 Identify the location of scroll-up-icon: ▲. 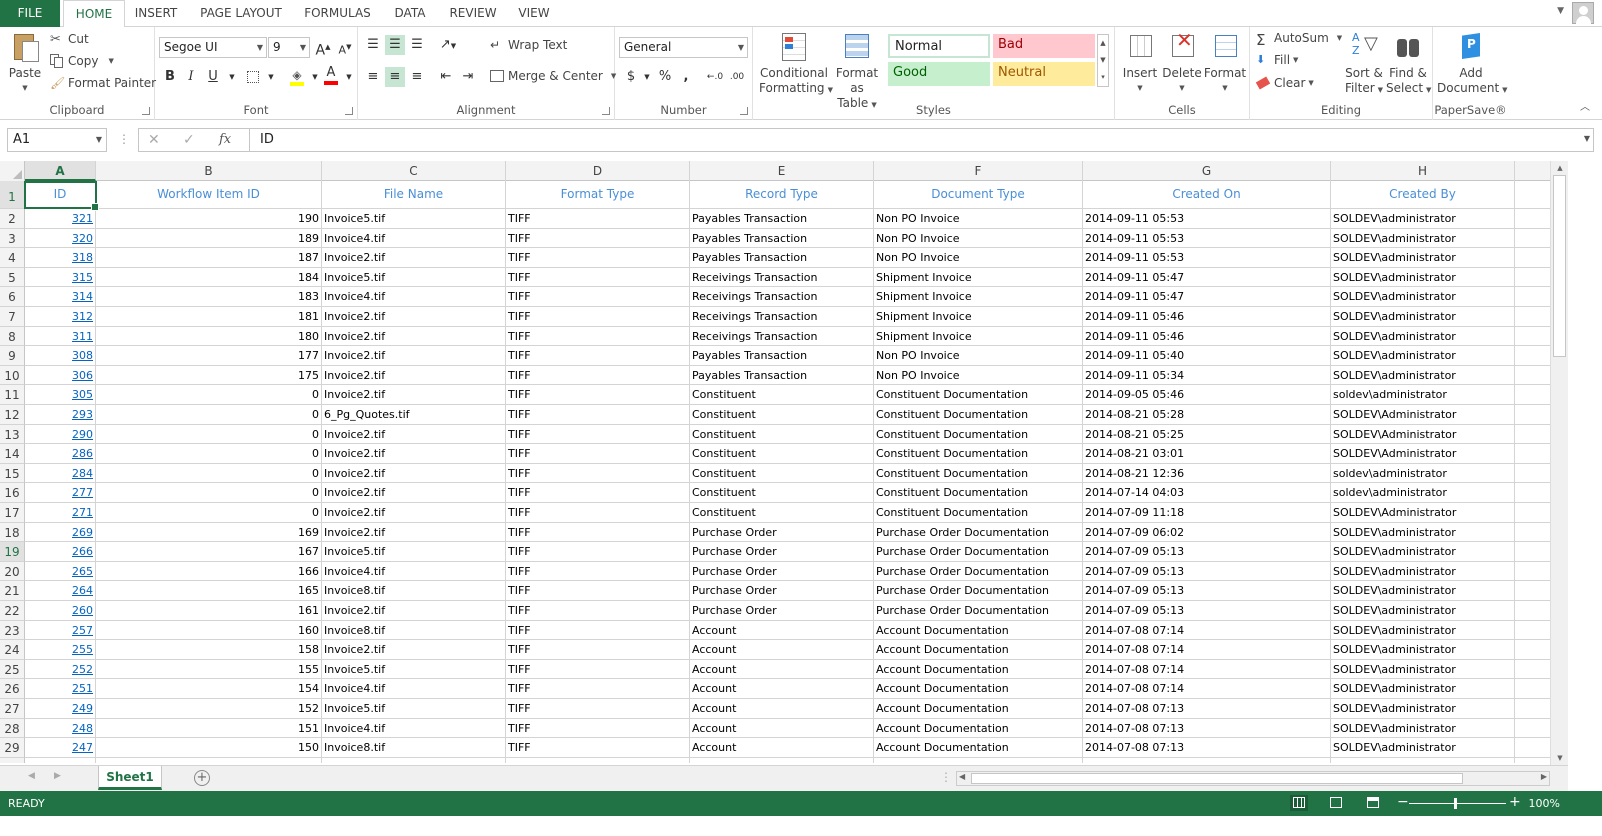
(1560, 168).